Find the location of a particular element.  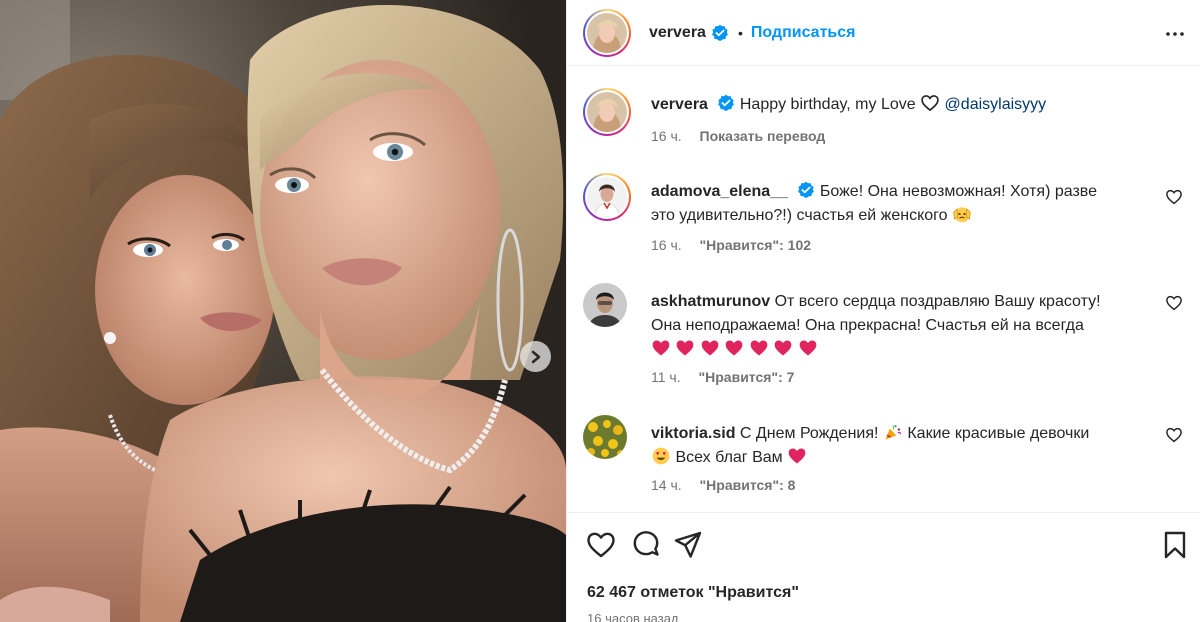

face-holding-back-tears-emoji-icon is located at coordinates (962, 215).